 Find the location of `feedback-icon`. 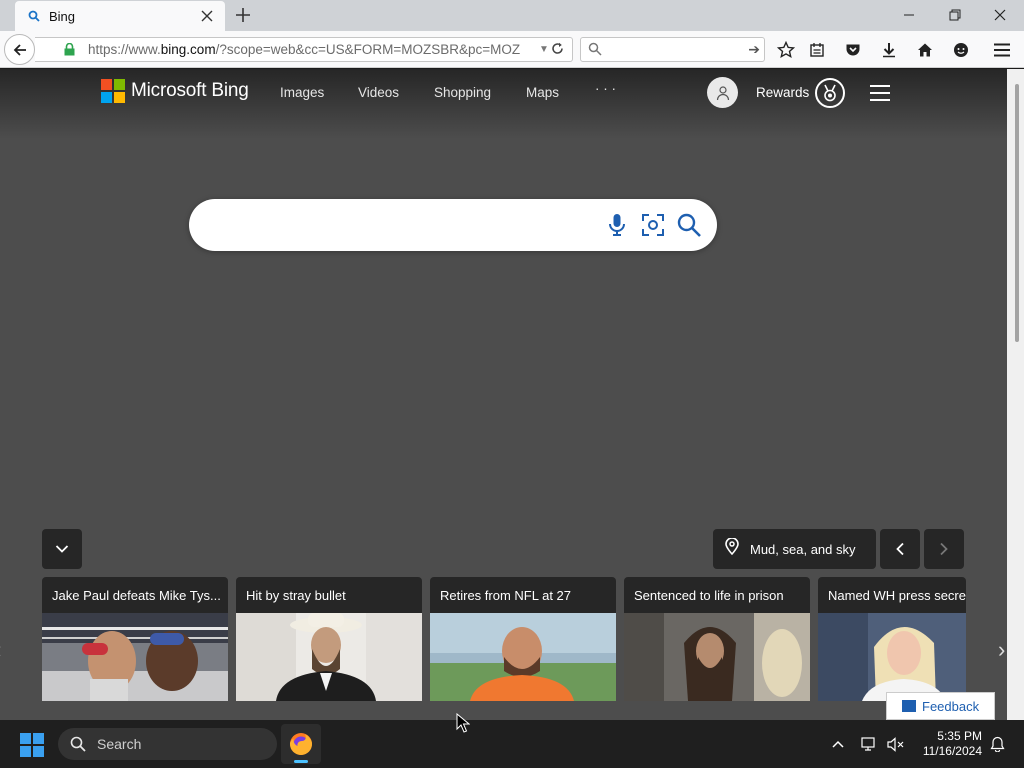

feedback-icon is located at coordinates (909, 706).